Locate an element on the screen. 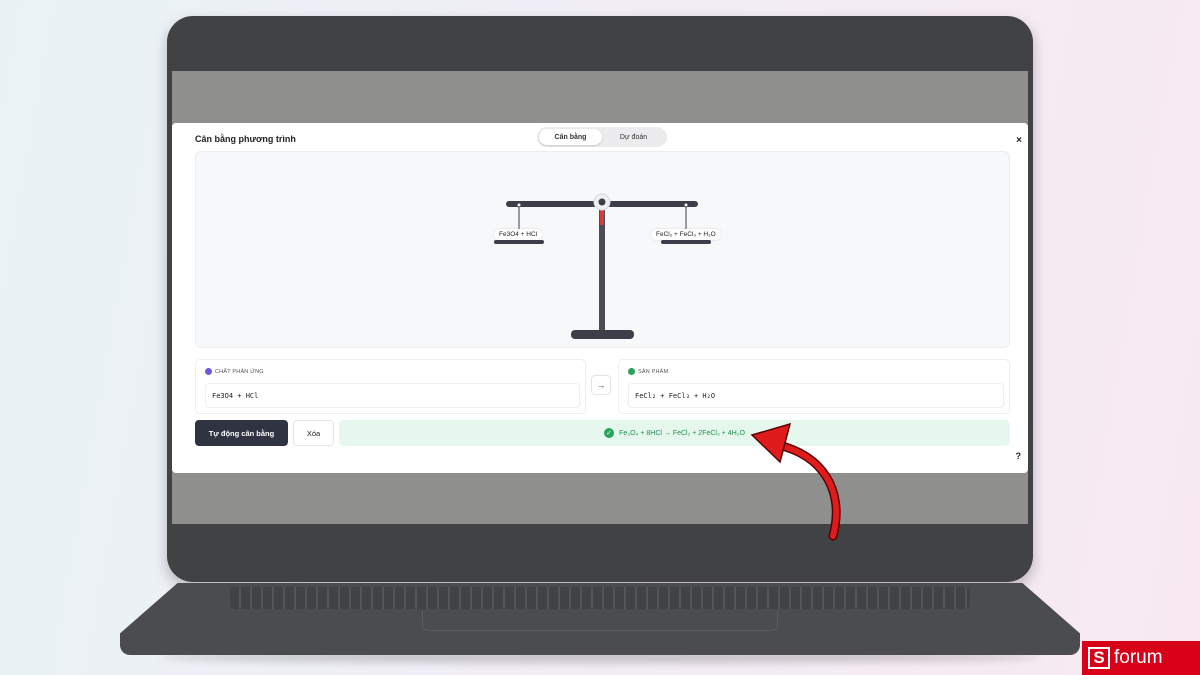 The image size is (1200, 675). sforum-text: forum is located at coordinates (1138, 657).